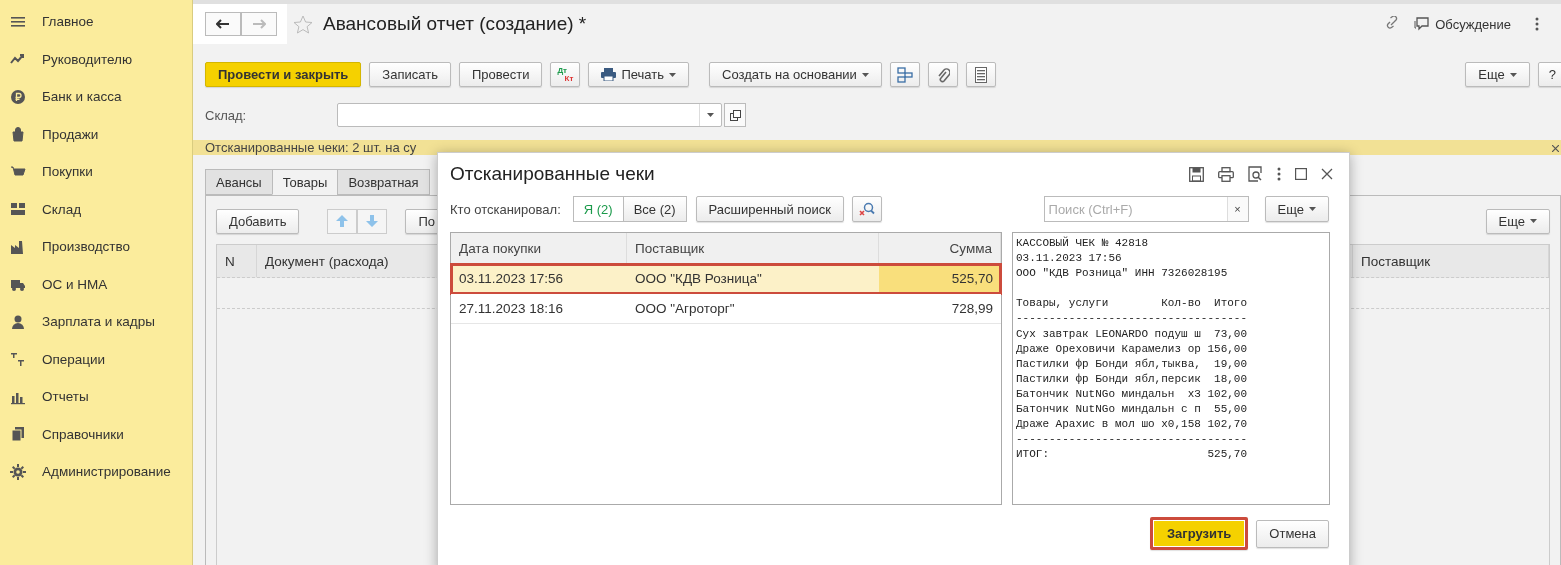  I want to click on preview-icon, so click(1255, 174).